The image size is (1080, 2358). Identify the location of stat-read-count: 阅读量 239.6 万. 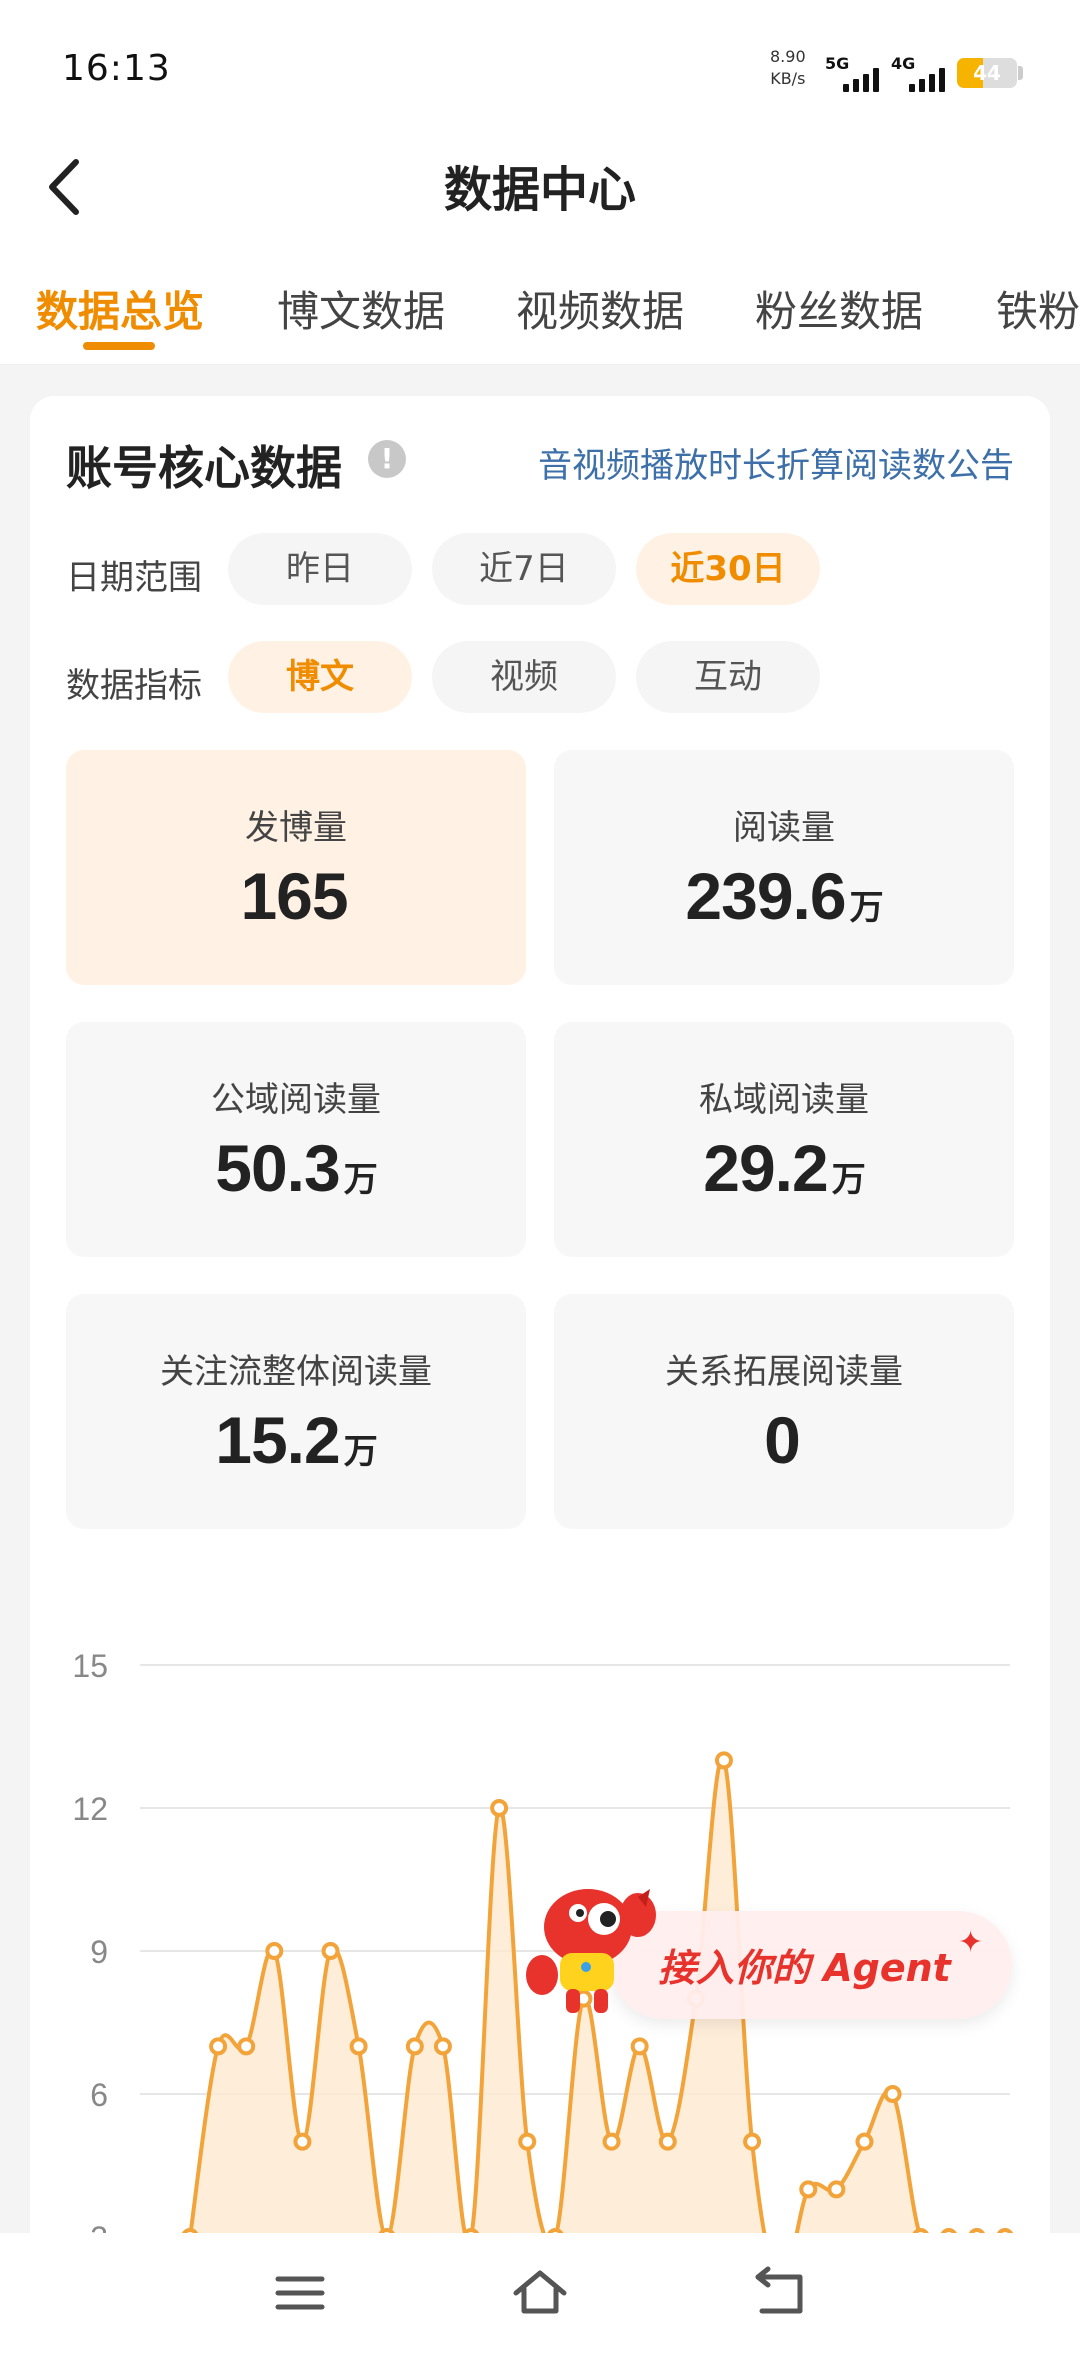
(784, 867).